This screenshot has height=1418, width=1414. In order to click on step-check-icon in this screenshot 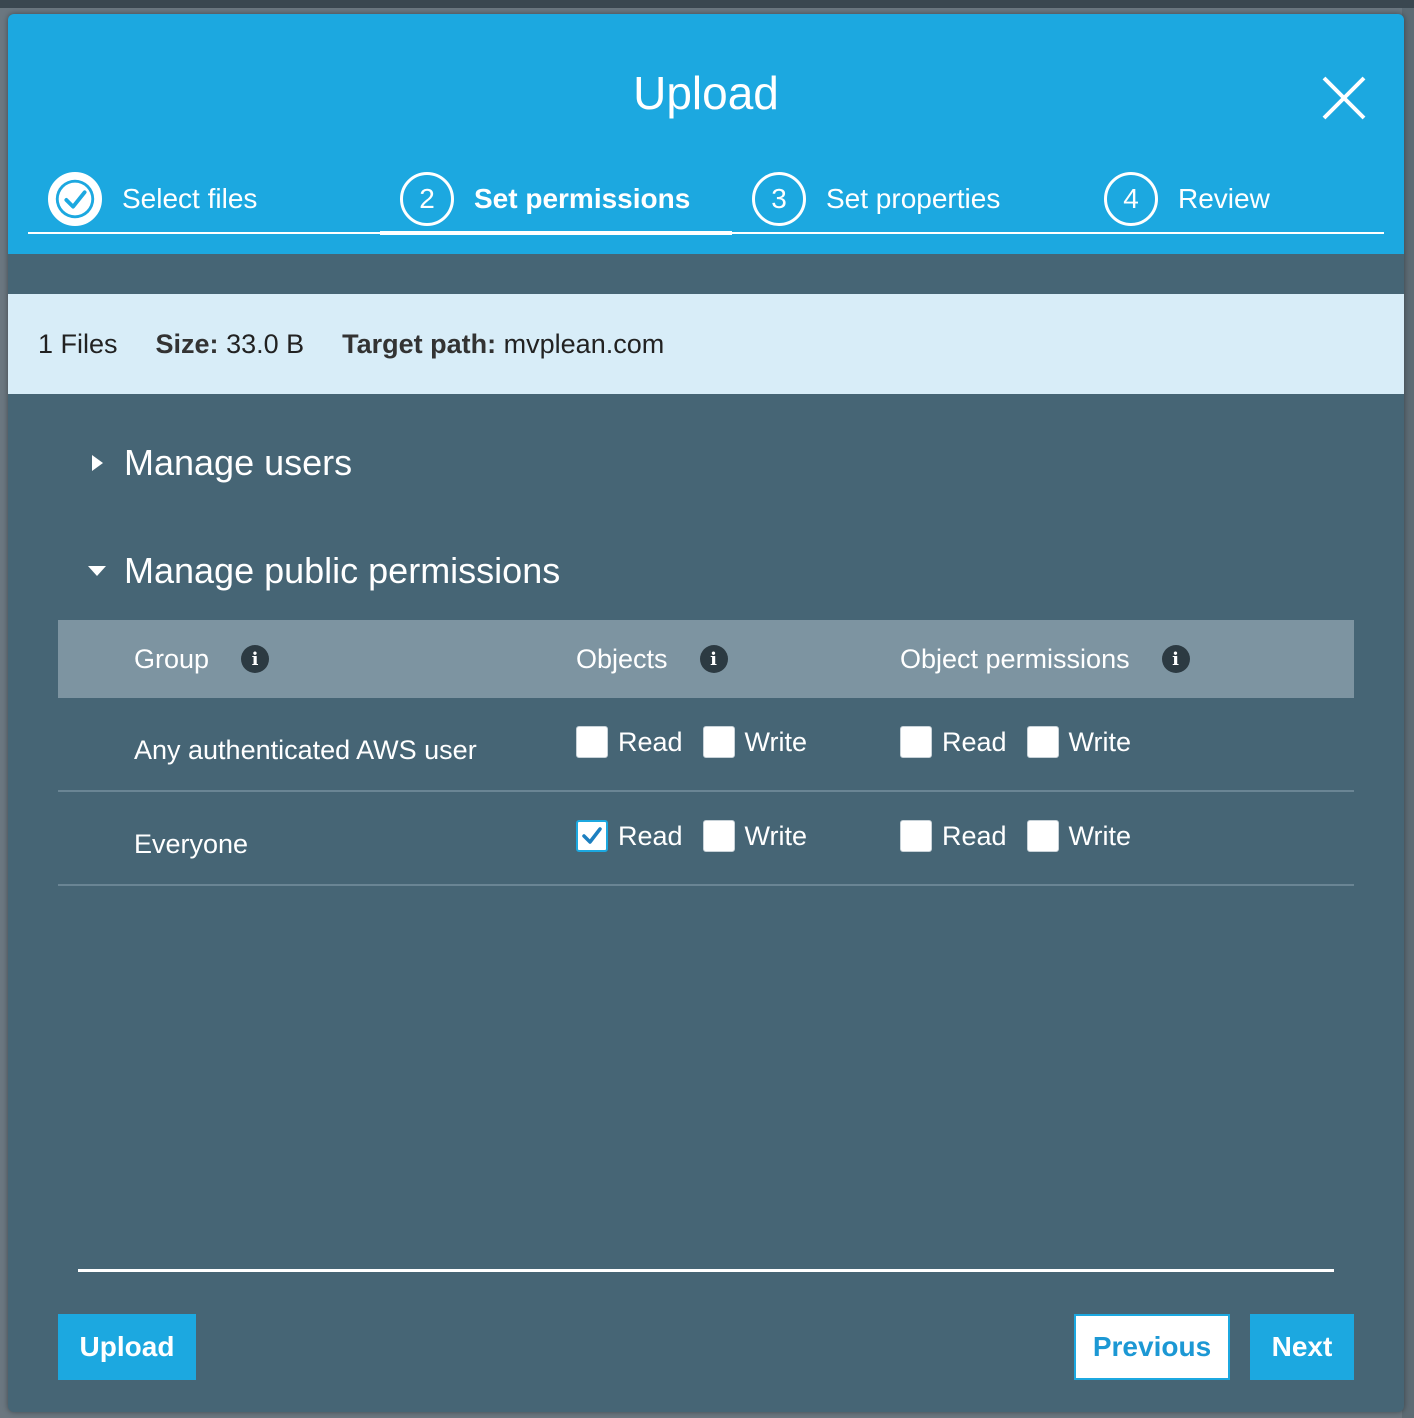, I will do `click(75, 199)`.